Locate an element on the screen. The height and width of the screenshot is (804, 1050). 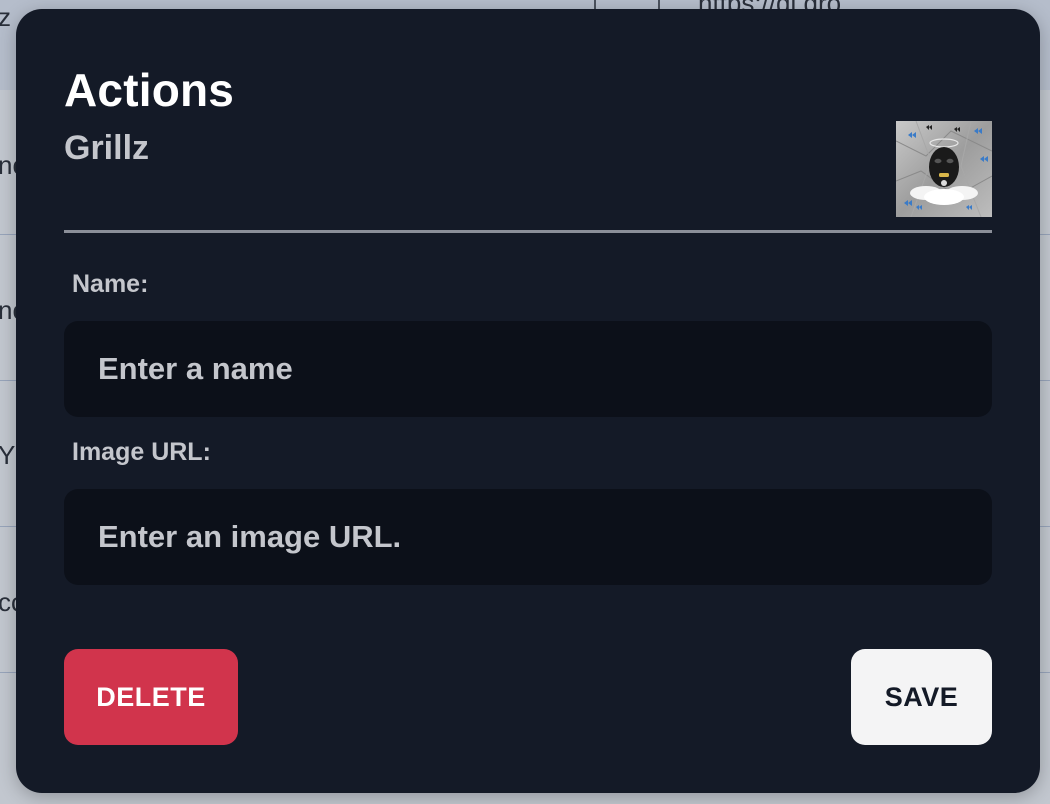
delete-button: DELETE is located at coordinates (151, 697).